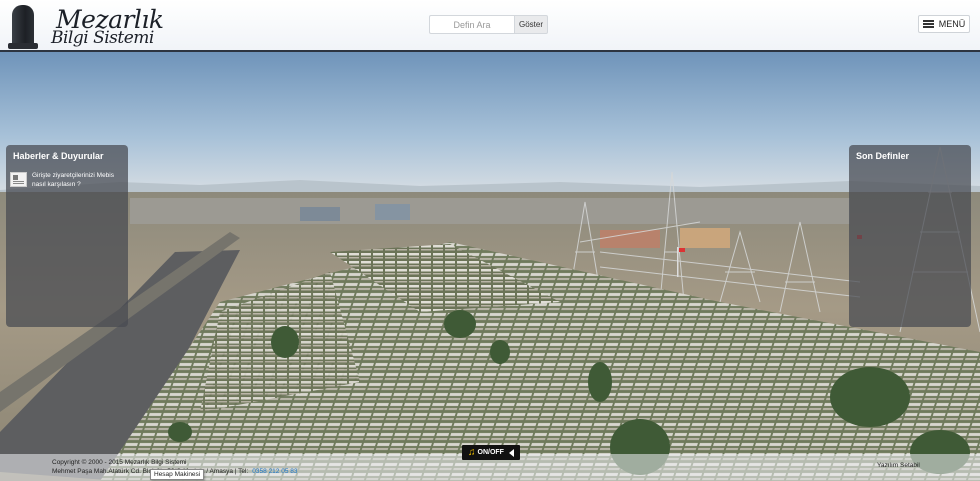 The height and width of the screenshot is (481, 980). What do you see at coordinates (511, 452) in the screenshot?
I see `speaker-icon` at bounding box center [511, 452].